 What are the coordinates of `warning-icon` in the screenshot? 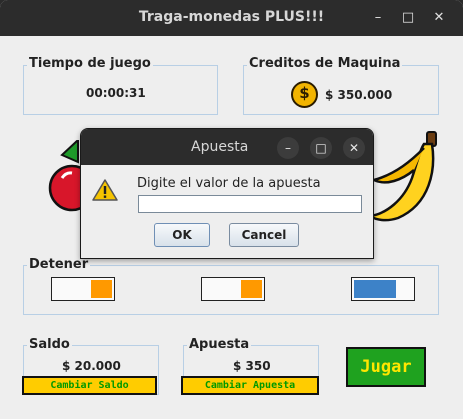 It's located at (105, 190).